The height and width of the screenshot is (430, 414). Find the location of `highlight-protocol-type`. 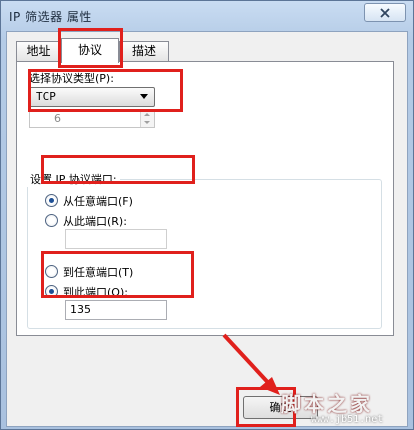

highlight-protocol-type is located at coordinates (105, 90).